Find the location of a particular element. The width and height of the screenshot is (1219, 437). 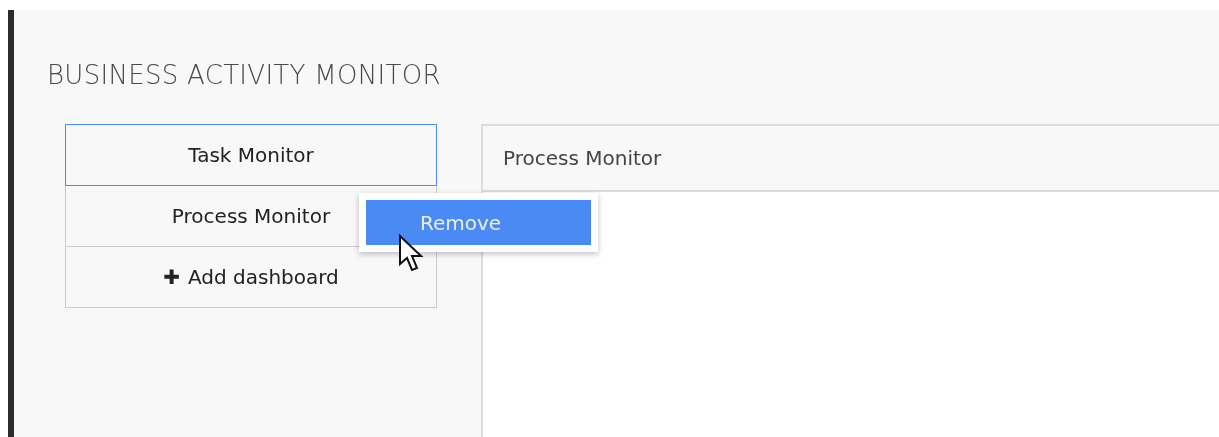

add-dashboard-button: ✚ Add dashboard is located at coordinates (251, 277).